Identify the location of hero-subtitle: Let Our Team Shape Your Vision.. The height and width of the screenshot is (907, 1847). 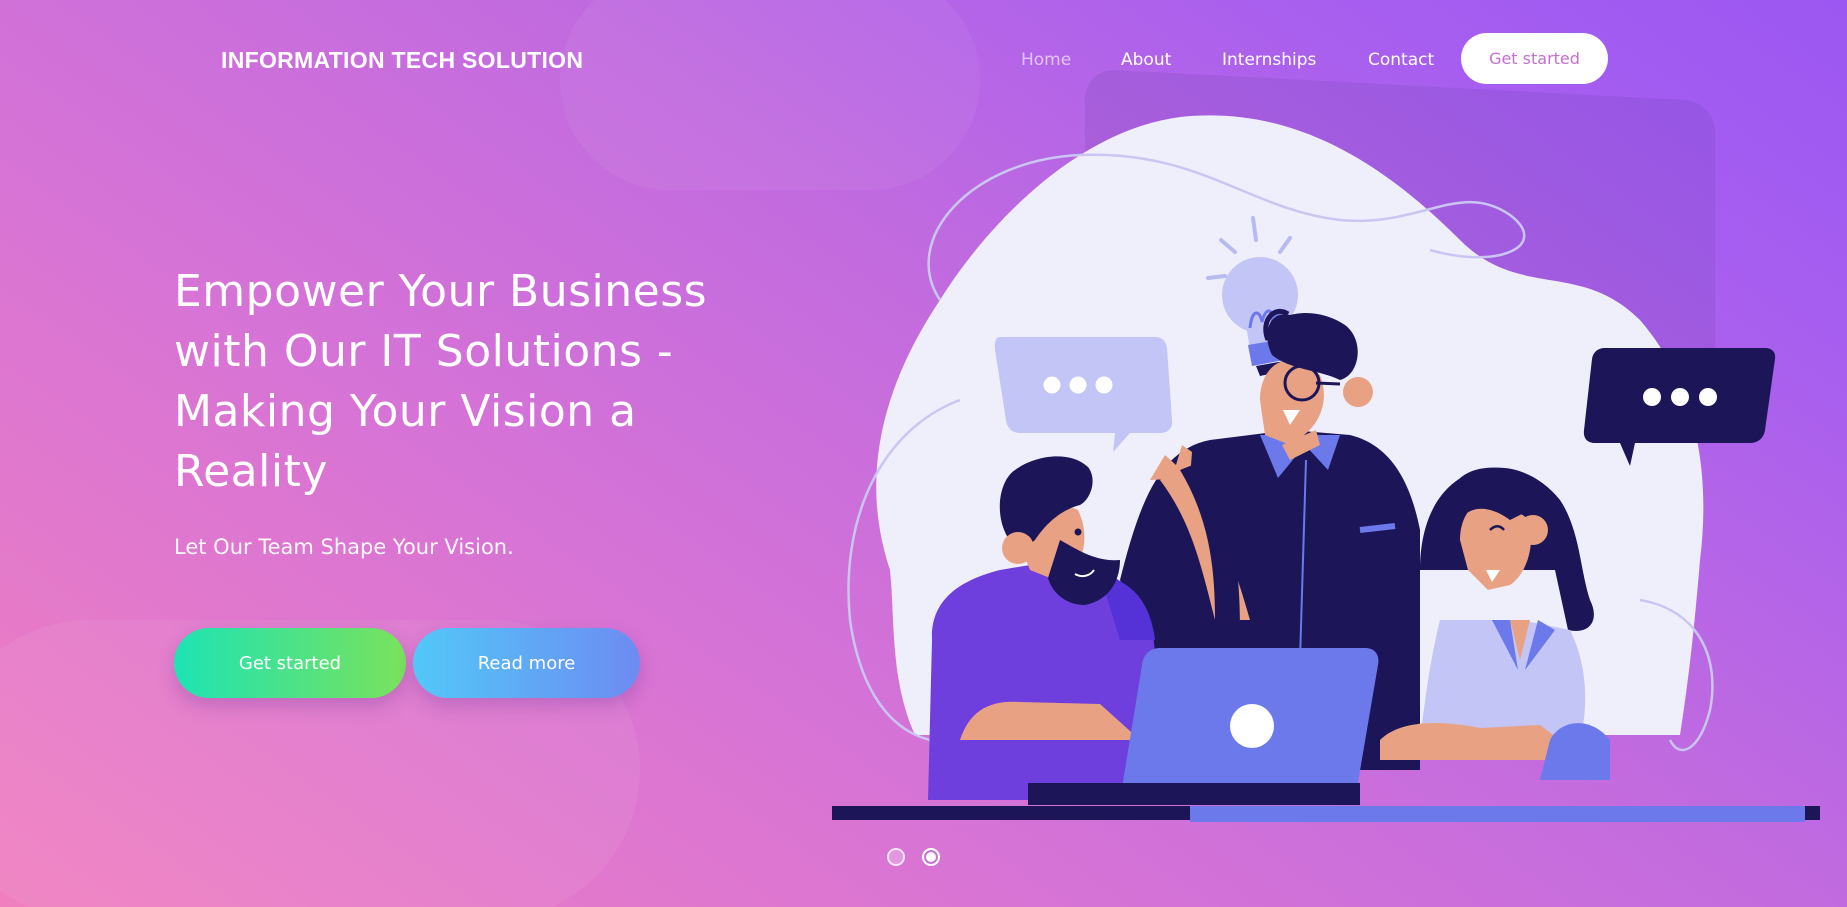
(344, 547).